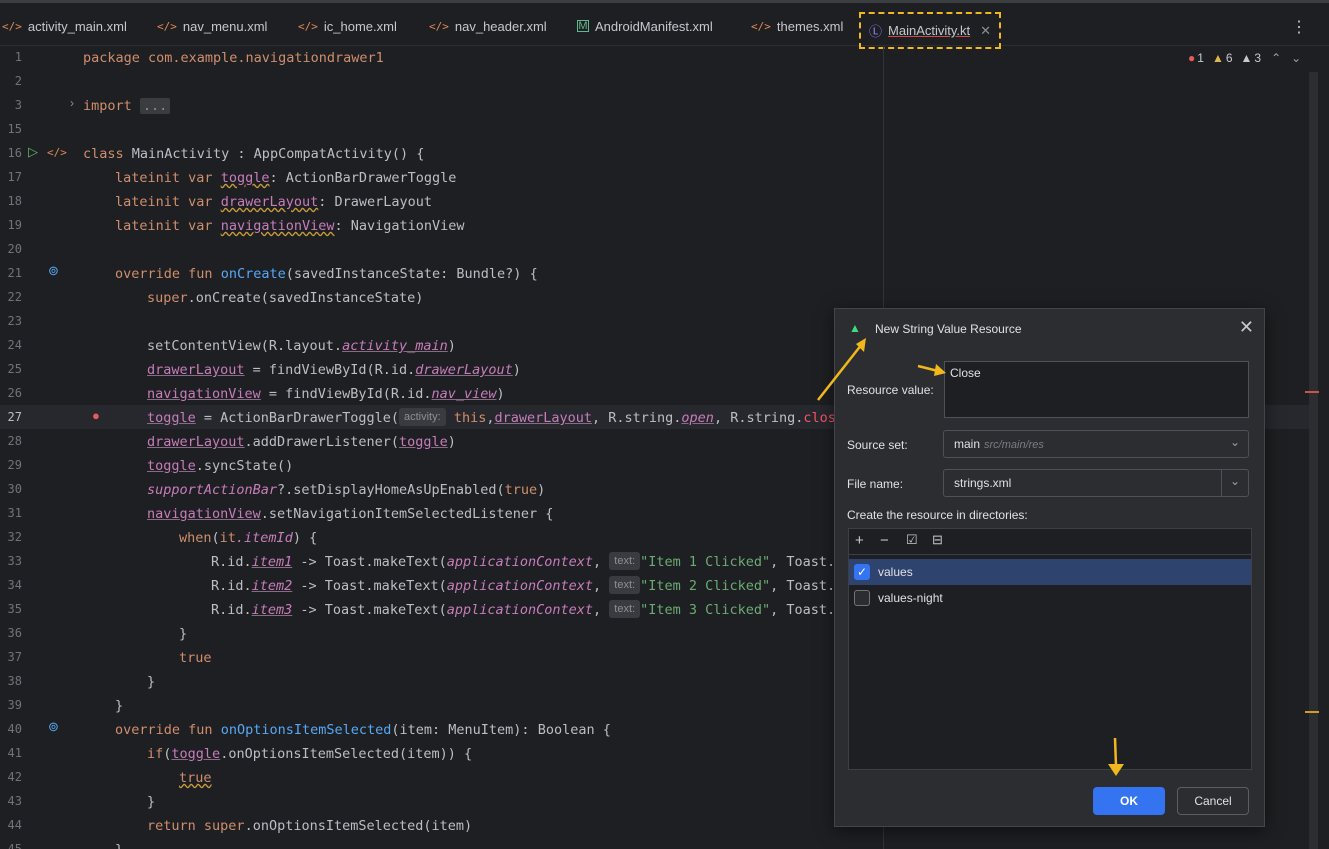  I want to click on tab-main-activity-kt: Ⓛ MainActivity.kt ✕, so click(930, 30).